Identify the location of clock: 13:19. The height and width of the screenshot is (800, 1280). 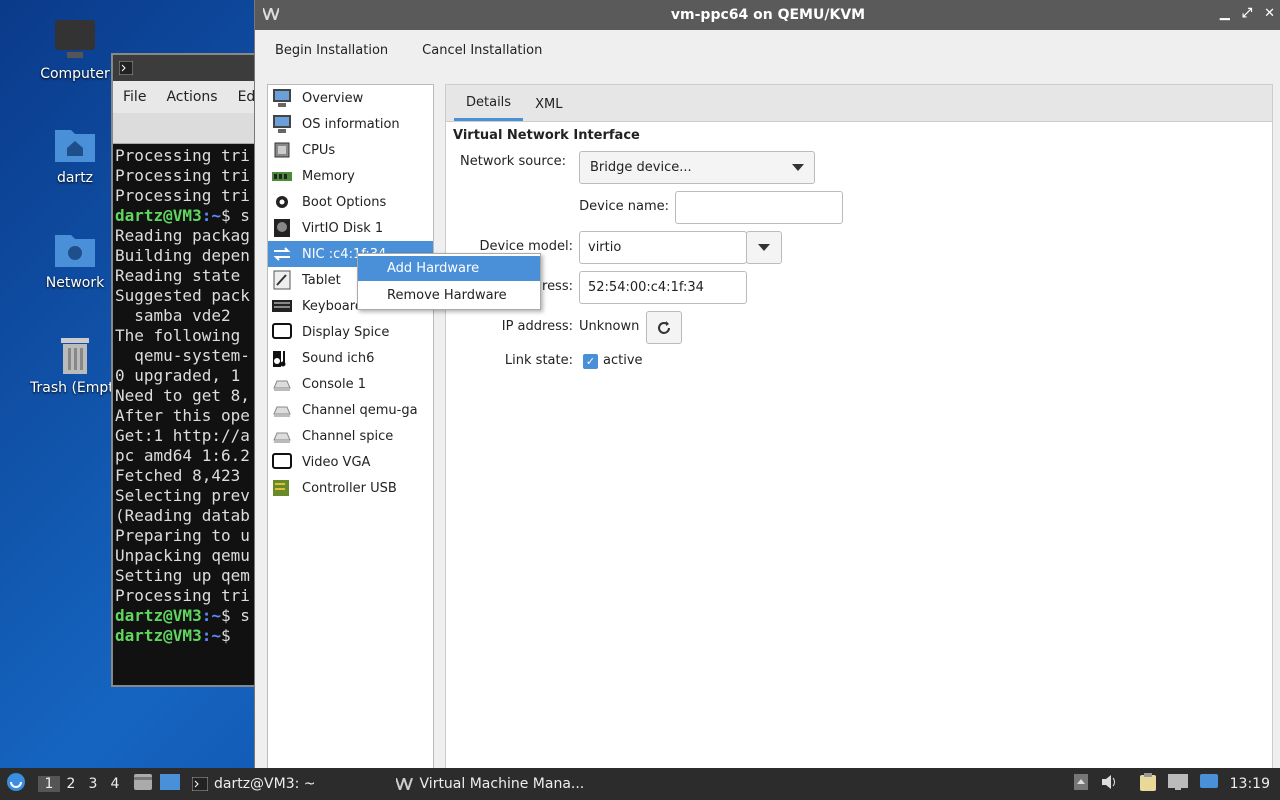
(1250, 784).